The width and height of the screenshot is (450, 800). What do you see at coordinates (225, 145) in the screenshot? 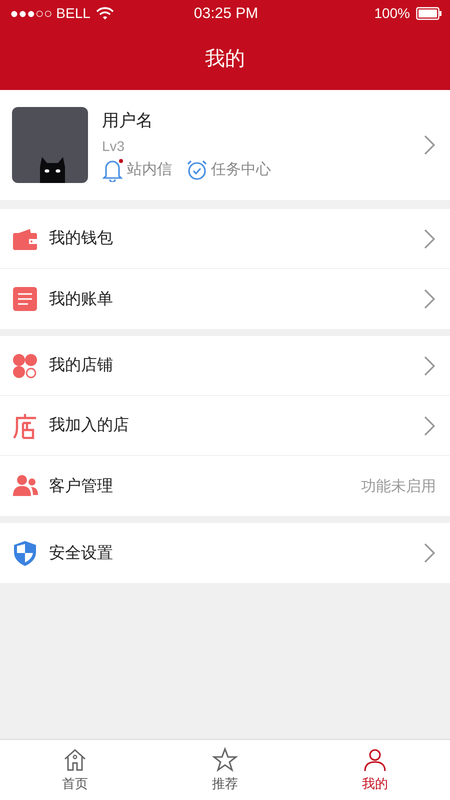
I see `profile-card: 用户名 Lv3 站内信 任务中心` at bounding box center [225, 145].